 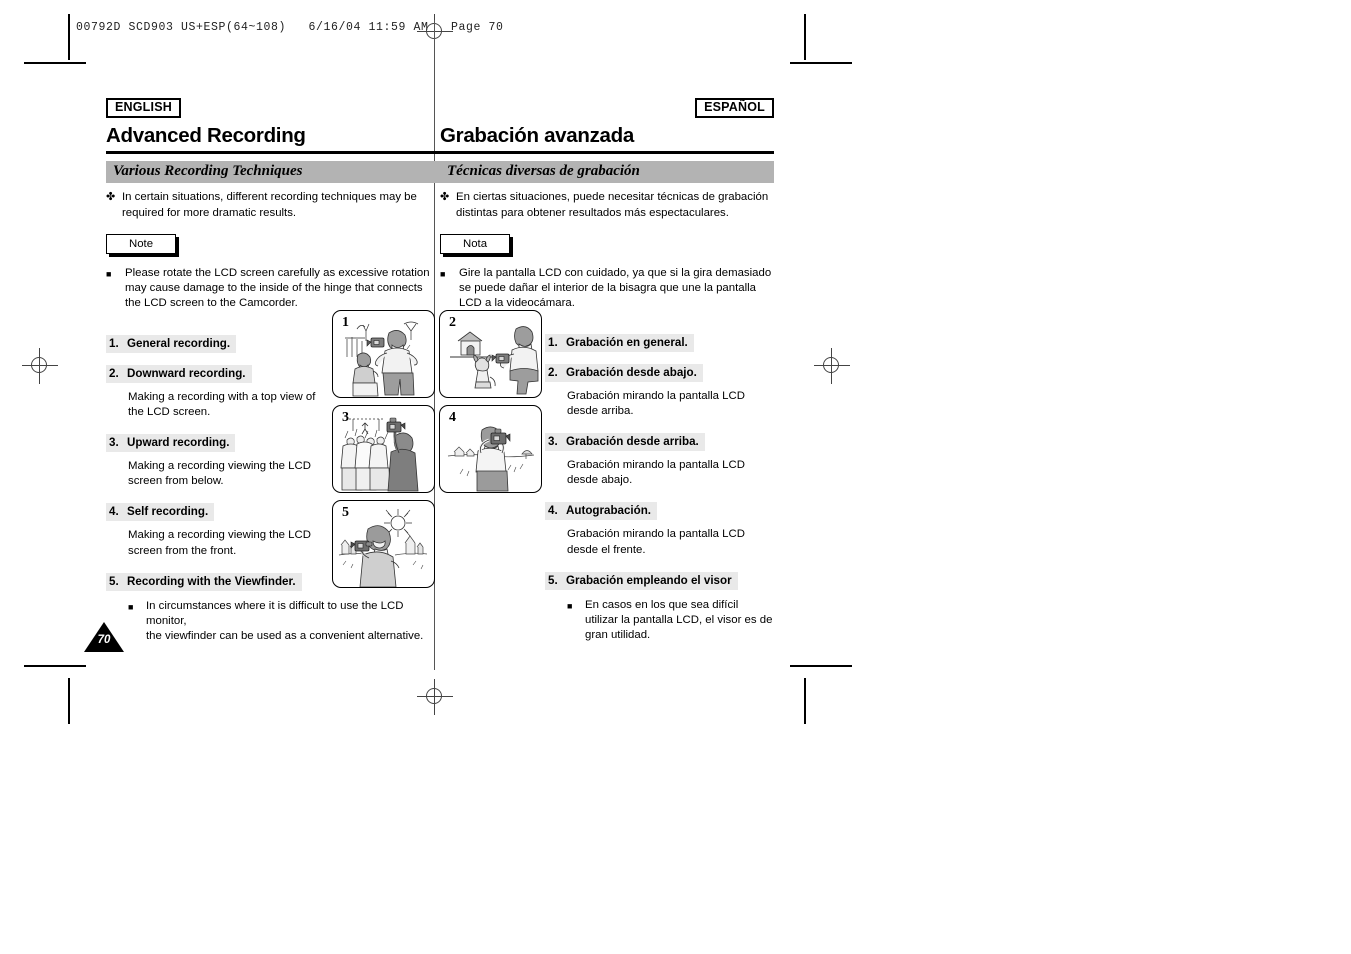 I want to click on figure-2: 2, so click(x=490, y=354).